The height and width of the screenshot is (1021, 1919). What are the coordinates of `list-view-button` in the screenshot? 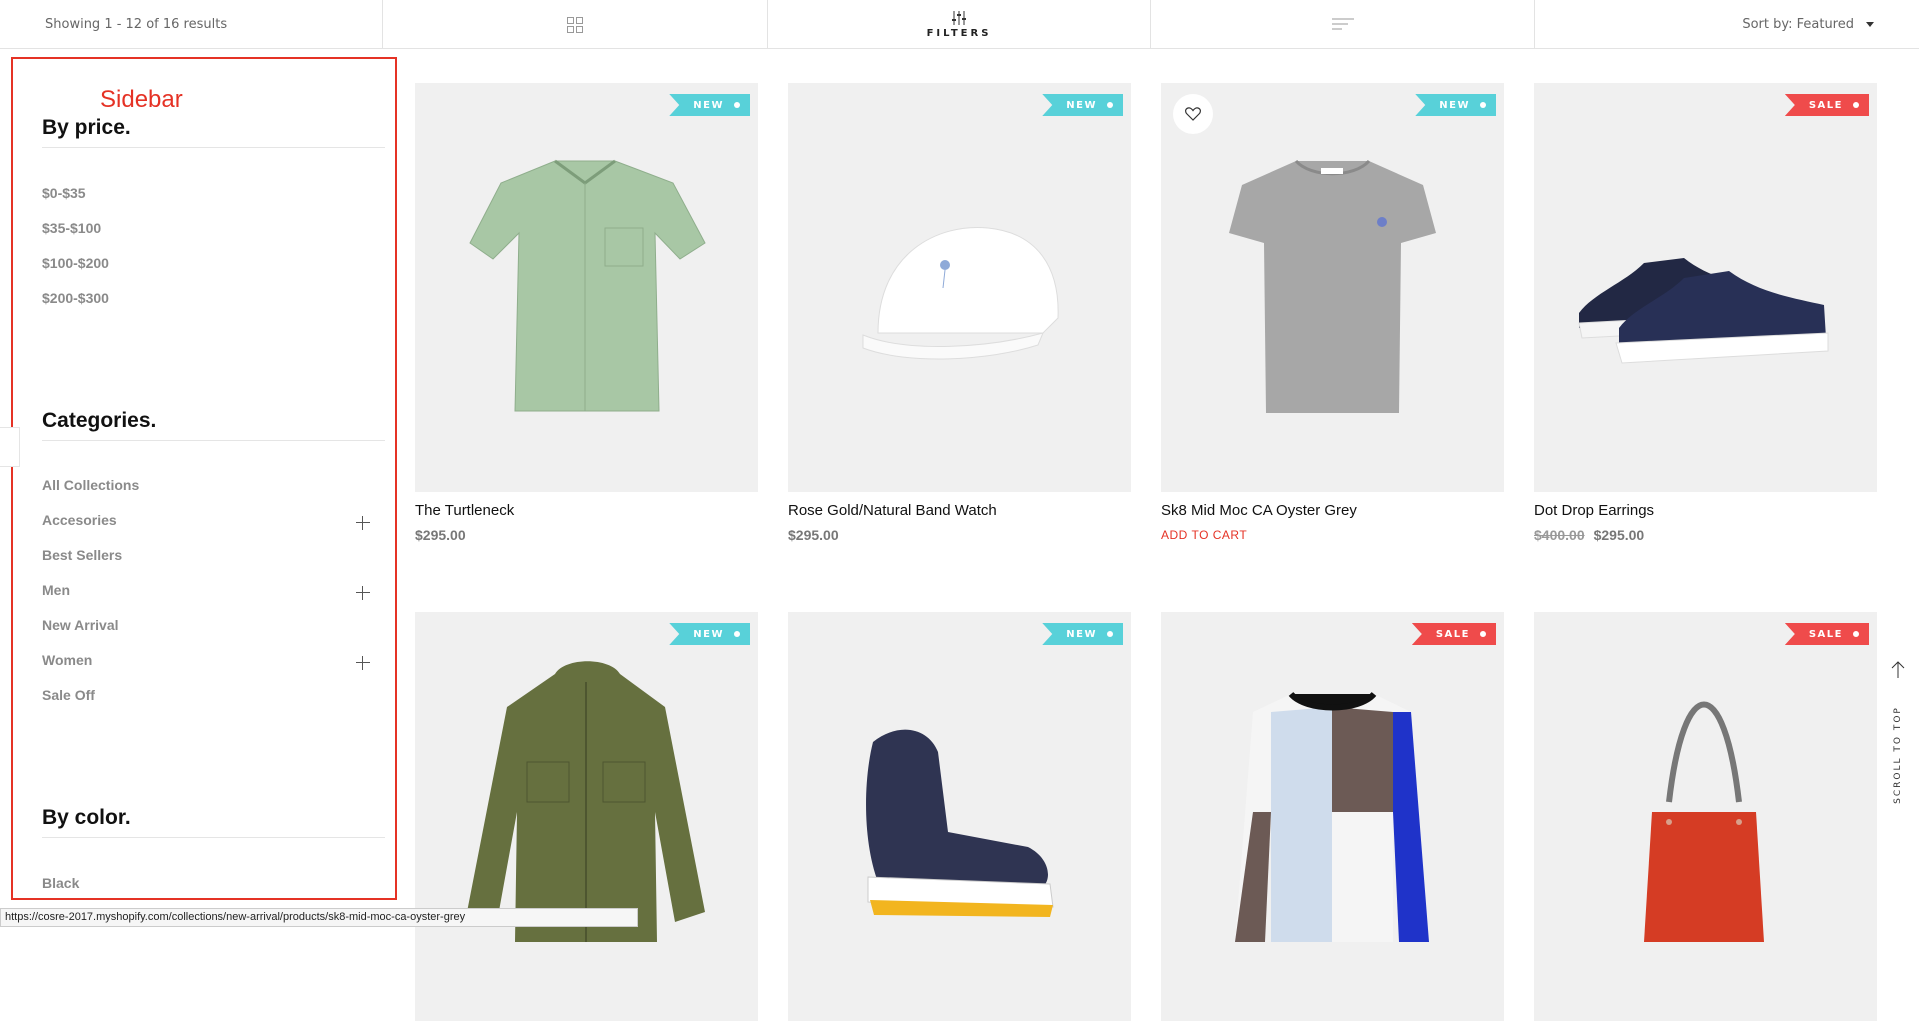 It's located at (1343, 24).